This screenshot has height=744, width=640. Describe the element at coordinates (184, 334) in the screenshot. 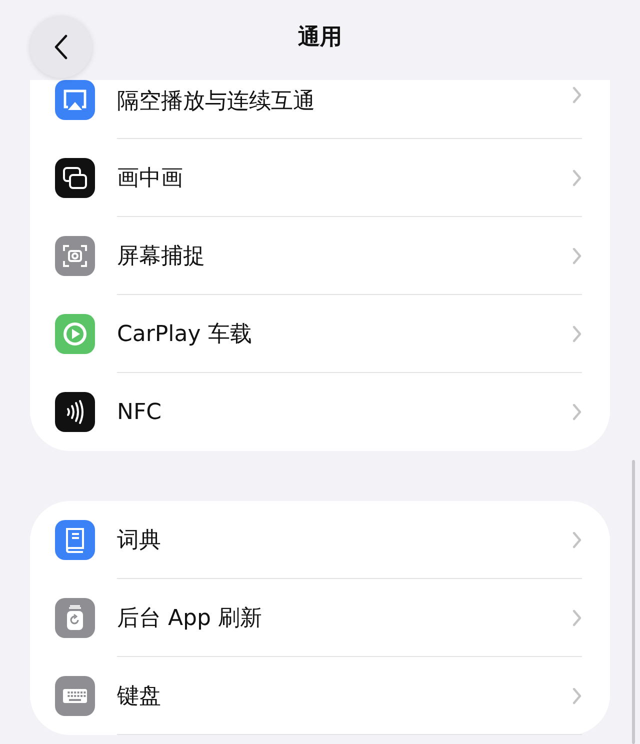

I see `row-label: CarPlay 车载` at that location.